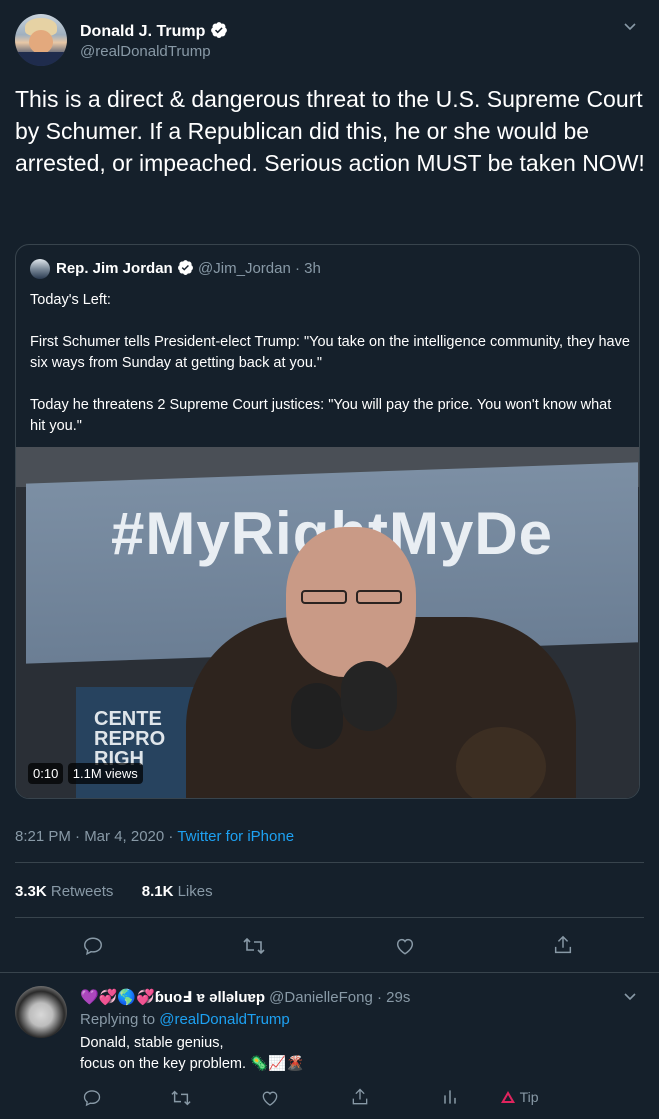  What do you see at coordinates (40, 269) in the screenshot?
I see `quoted-author-avatar` at bounding box center [40, 269].